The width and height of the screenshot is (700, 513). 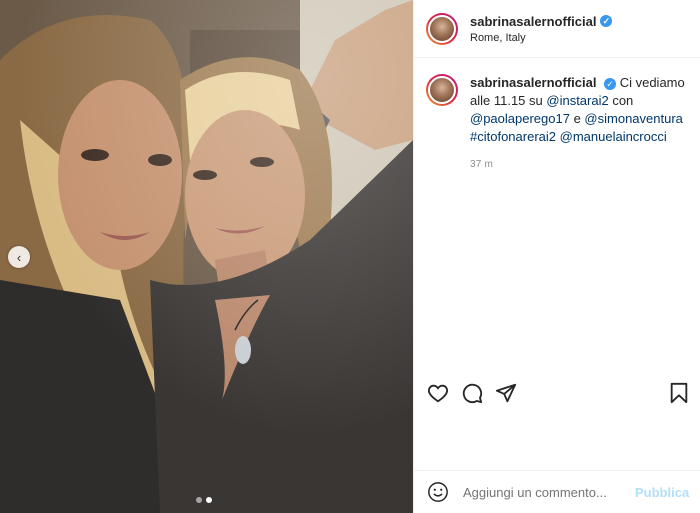 What do you see at coordinates (621, 100) in the screenshot?
I see `caption-text-part: con` at bounding box center [621, 100].